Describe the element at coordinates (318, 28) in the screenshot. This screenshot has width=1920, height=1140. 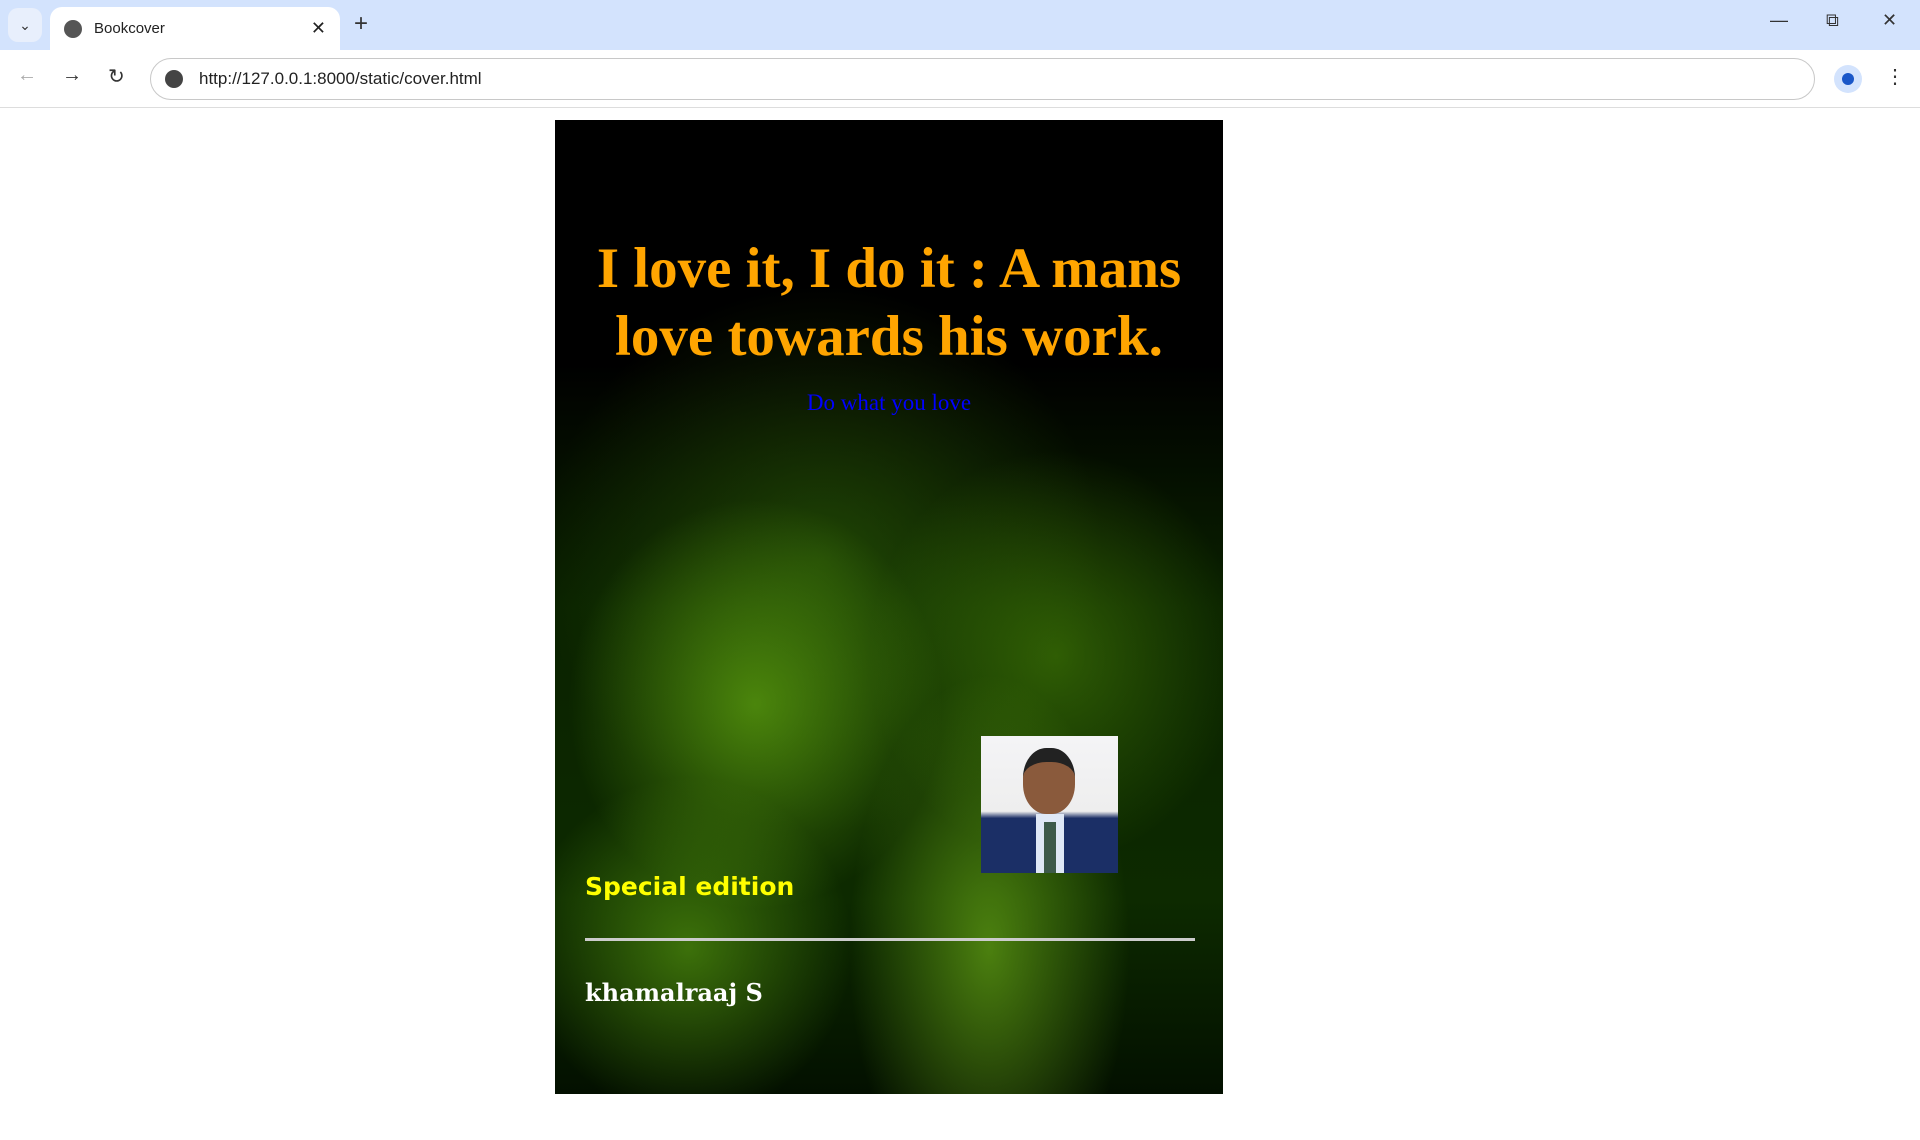
I see `close-tab-icon: ✕` at that location.